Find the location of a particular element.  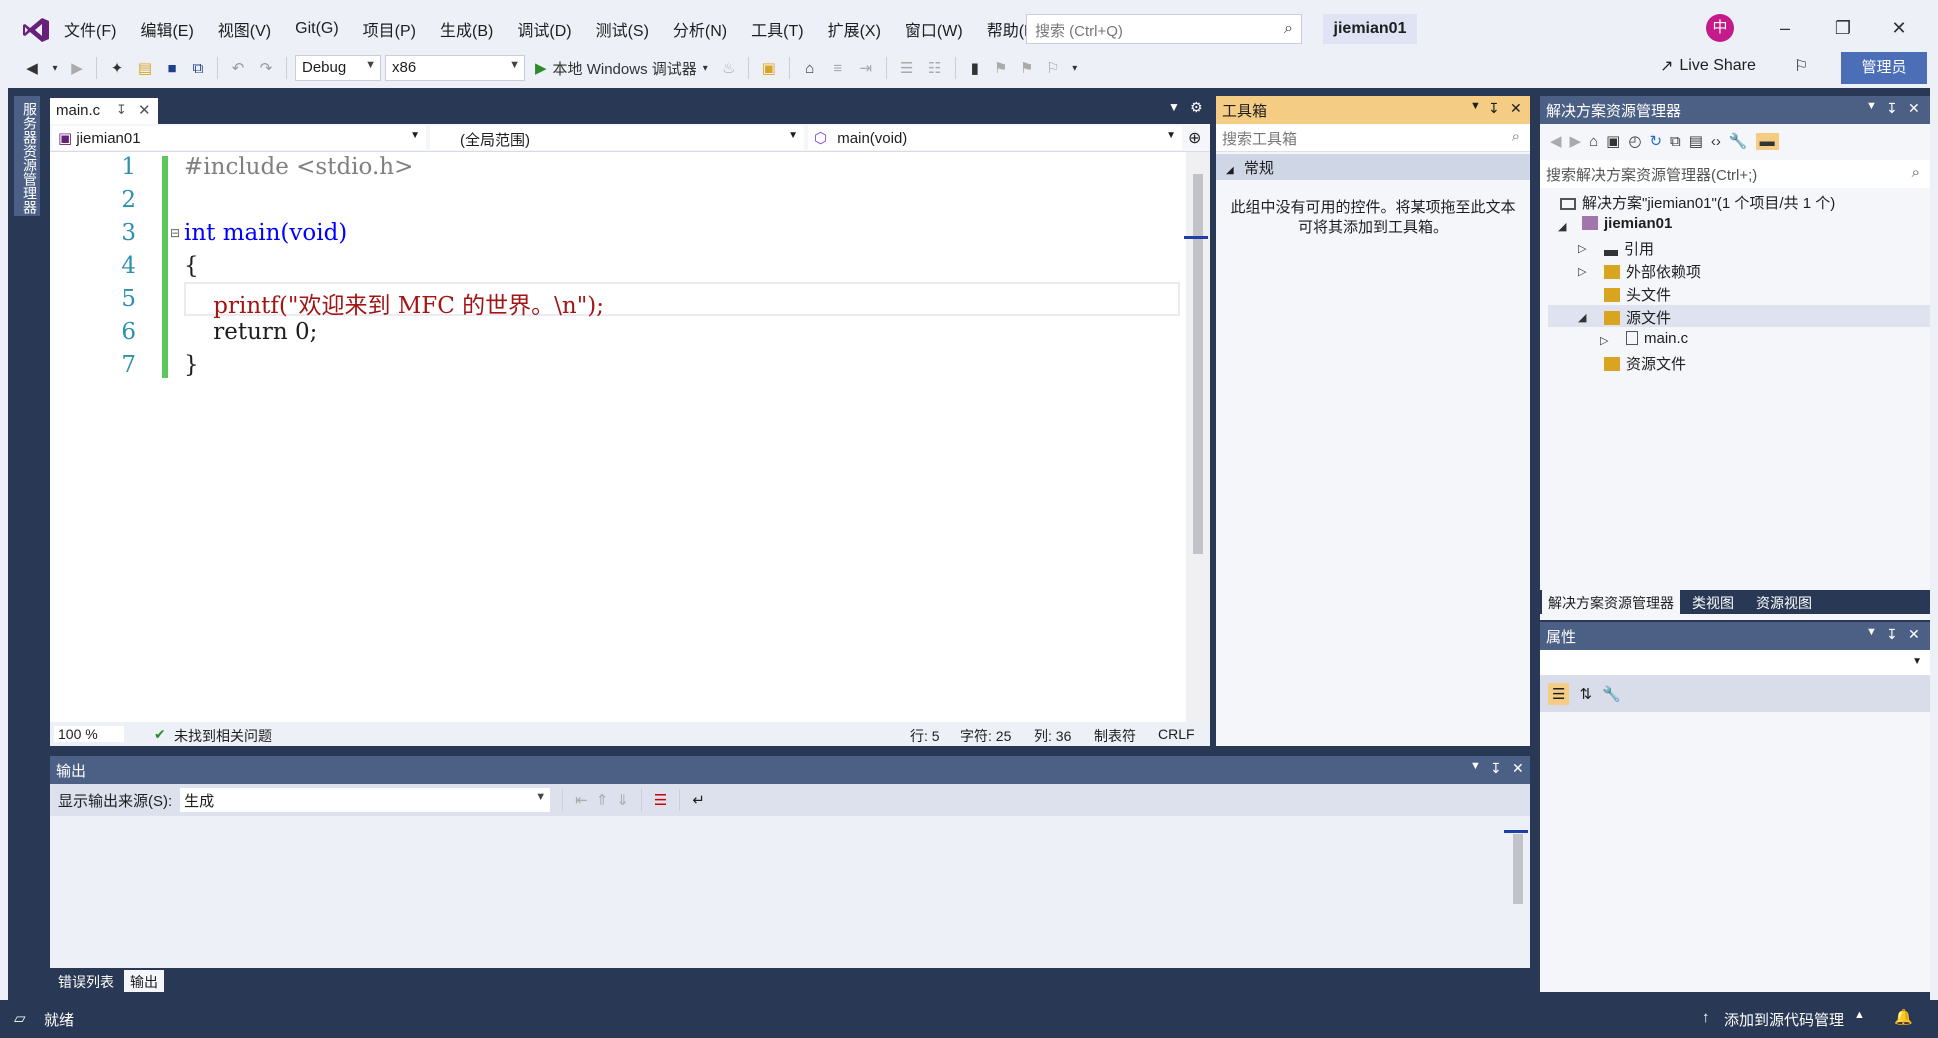

menu-test: 测试(S) is located at coordinates (622, 29).